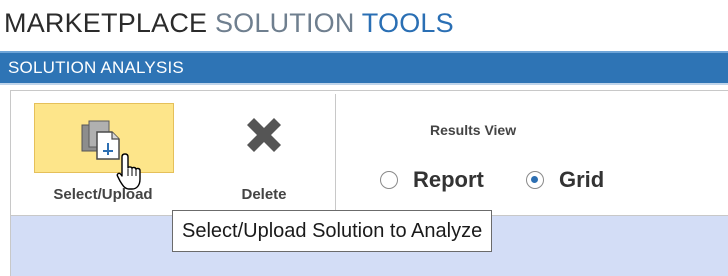 This screenshot has height=276, width=728. What do you see at coordinates (473, 130) in the screenshot?
I see `results-view-label: Results View` at bounding box center [473, 130].